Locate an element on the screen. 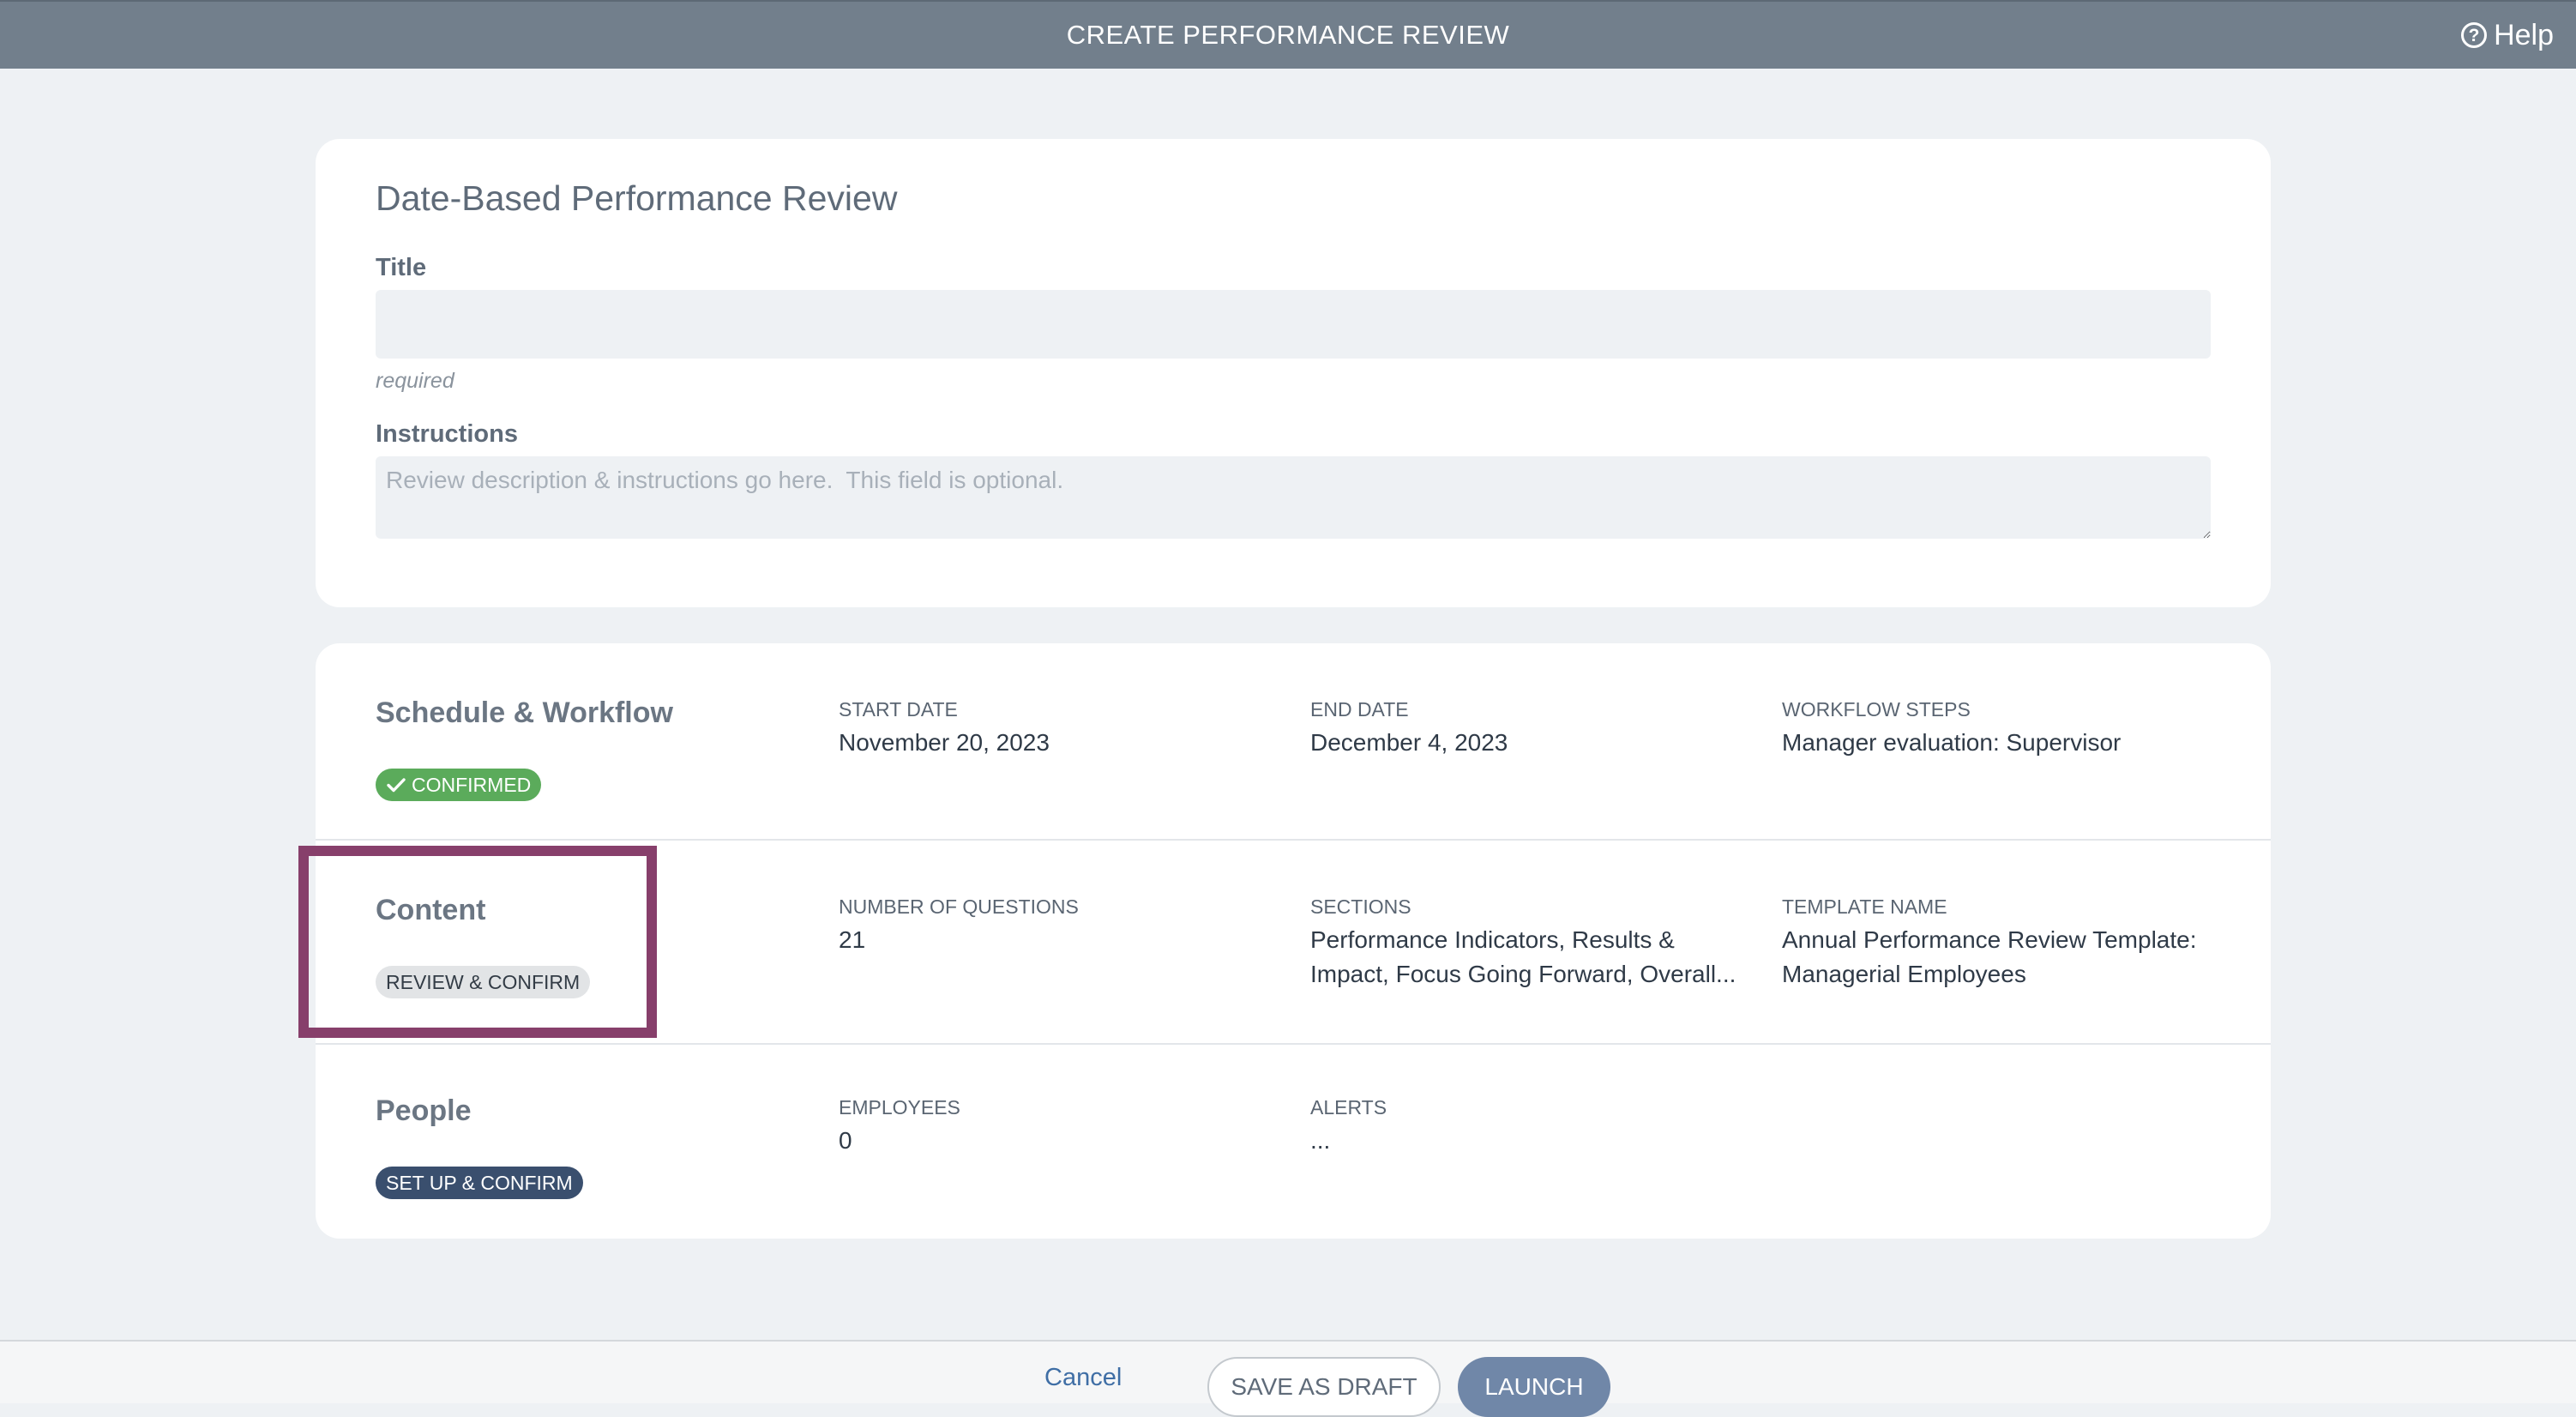  checkmark-icon is located at coordinates (396, 785).